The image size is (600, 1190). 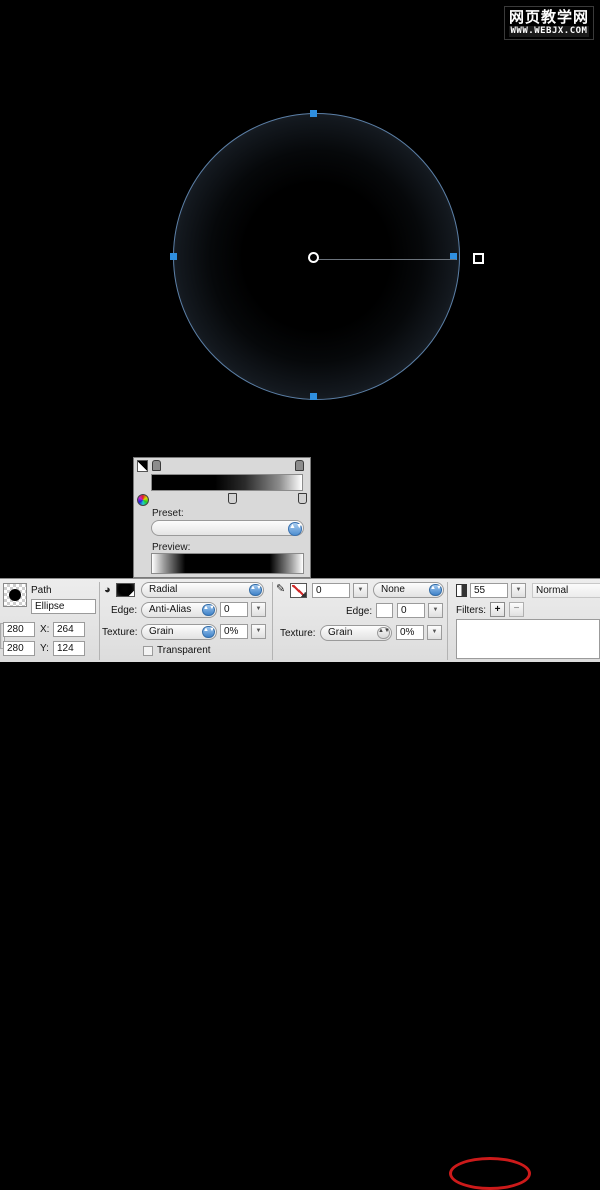 What do you see at coordinates (313, 396) in the screenshot?
I see `path-point-bottom` at bounding box center [313, 396].